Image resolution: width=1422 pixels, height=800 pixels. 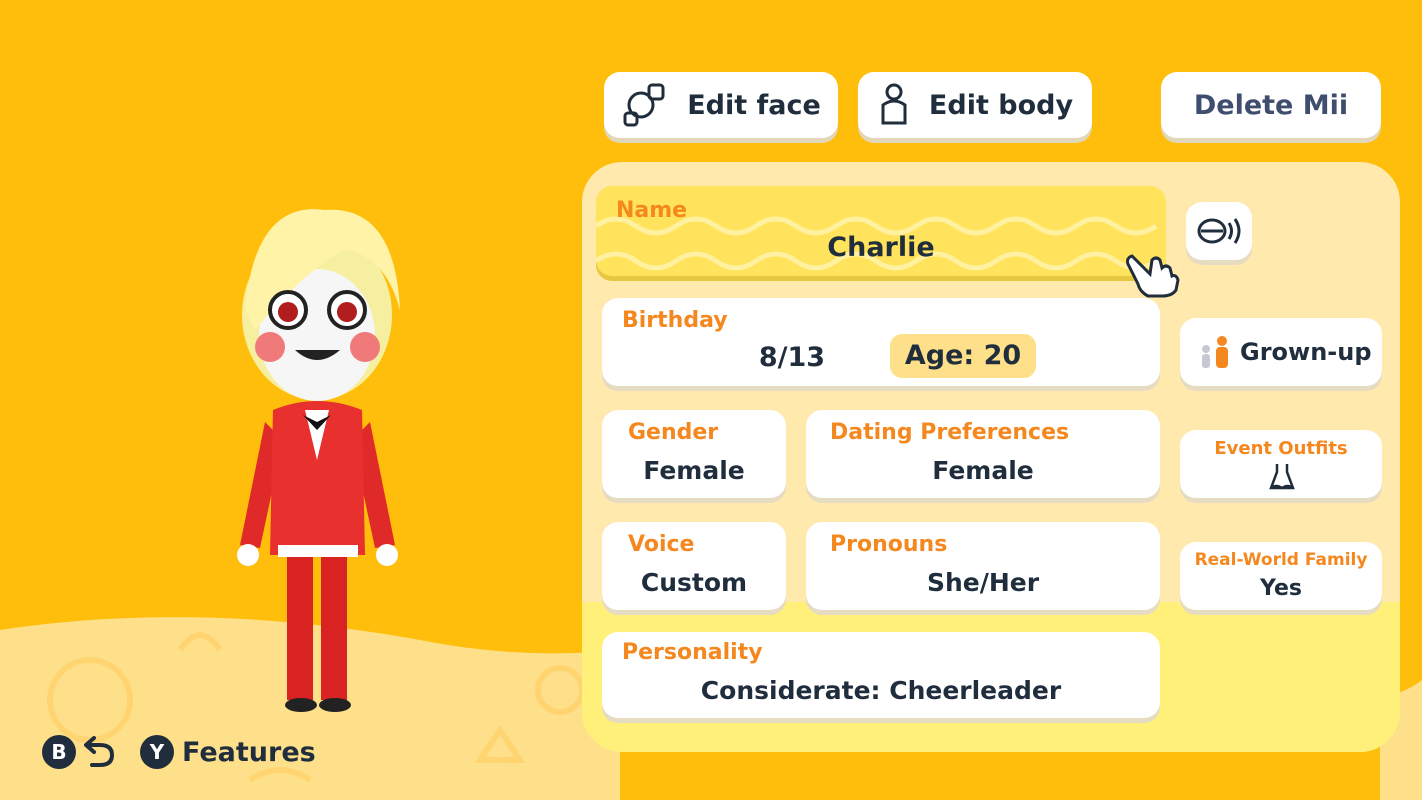 I want to click on features-label: Features, so click(x=249, y=752).